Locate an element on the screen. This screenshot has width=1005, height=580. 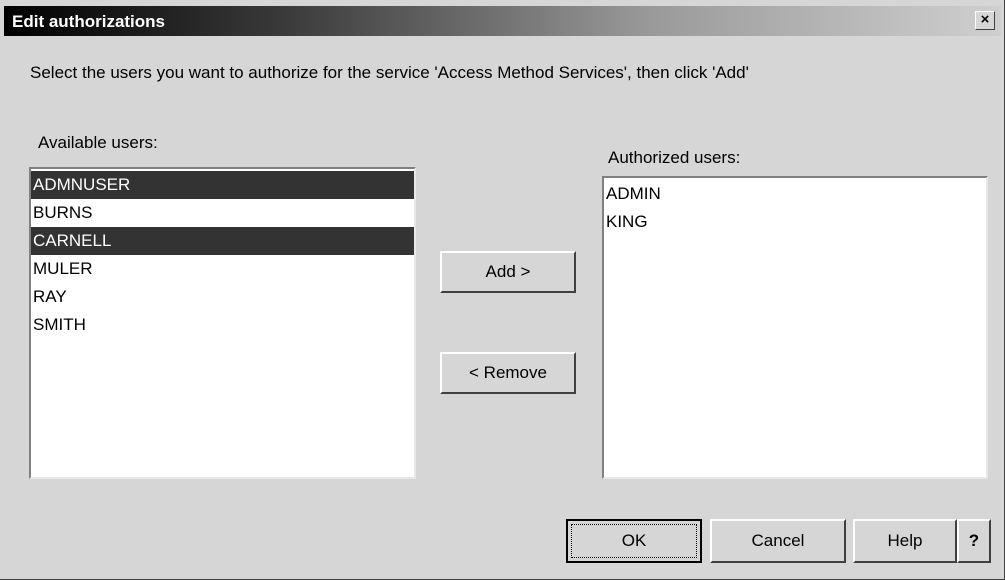
ok-button: OK is located at coordinates (634, 541).